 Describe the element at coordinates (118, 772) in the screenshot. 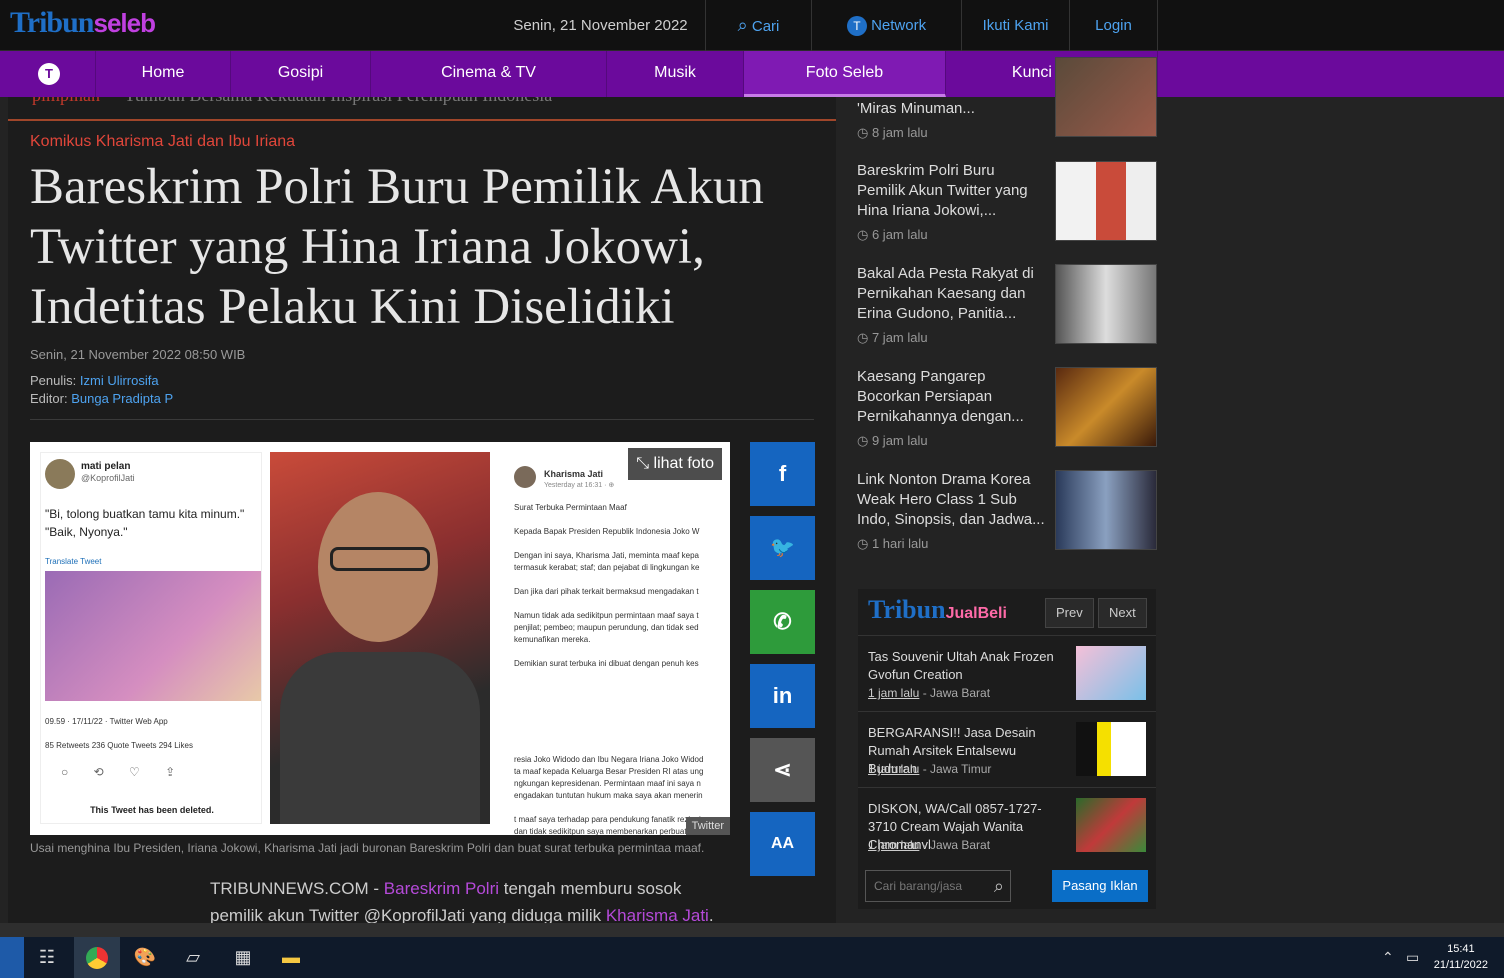

I see `tweet-action-icons: ○ ⟲ ♡ ⇪` at that location.